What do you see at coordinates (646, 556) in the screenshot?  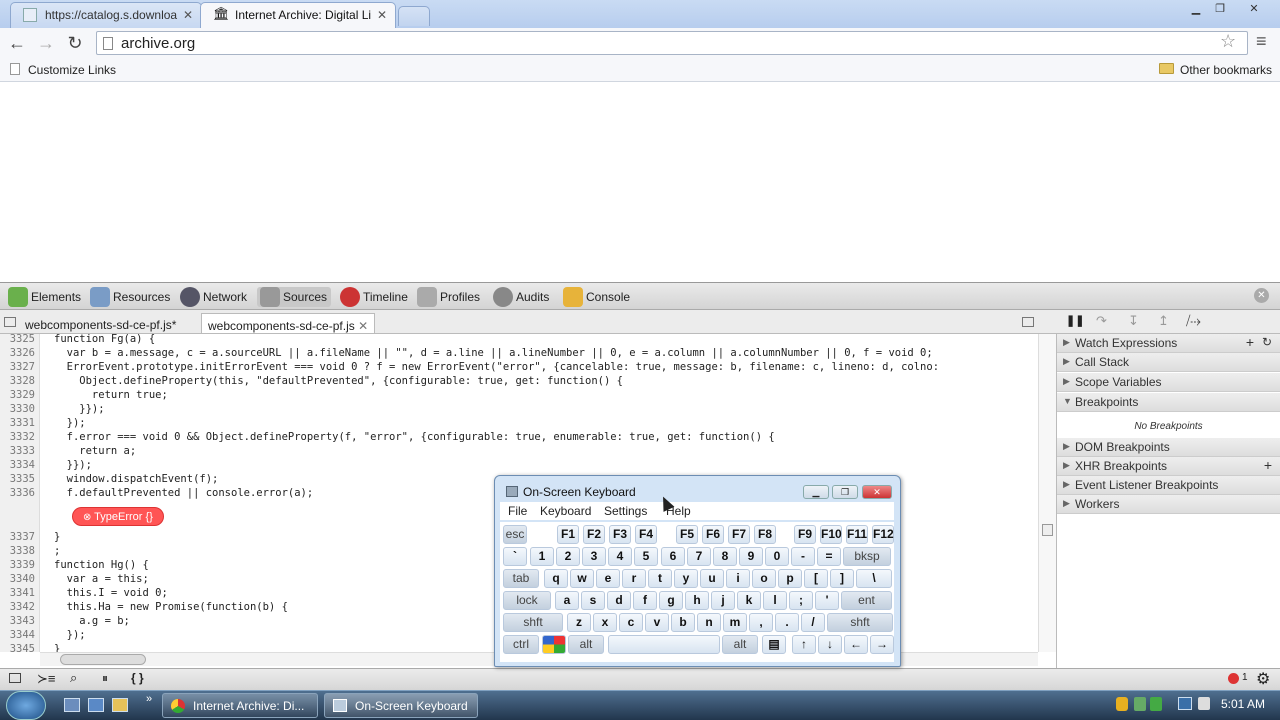 I see `key-5: 5` at bounding box center [646, 556].